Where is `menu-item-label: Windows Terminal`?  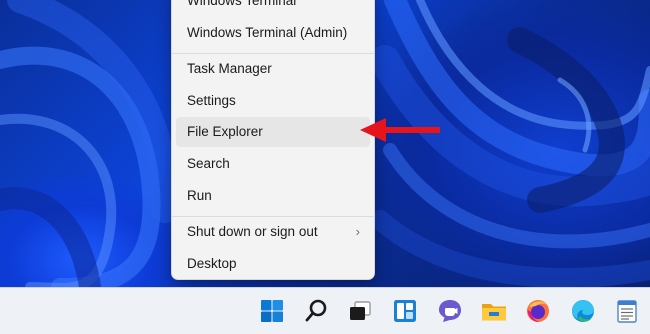
menu-item-label: Windows Terminal is located at coordinates (242, 4).